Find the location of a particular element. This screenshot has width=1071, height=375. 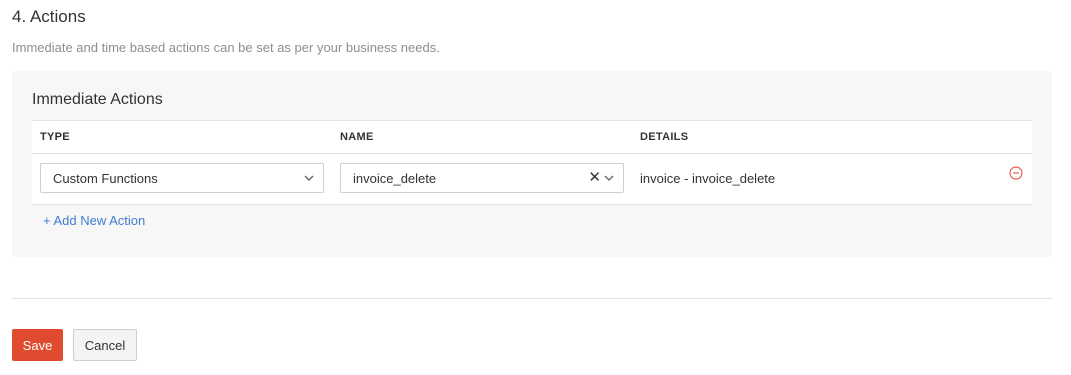

divider is located at coordinates (532, 298).